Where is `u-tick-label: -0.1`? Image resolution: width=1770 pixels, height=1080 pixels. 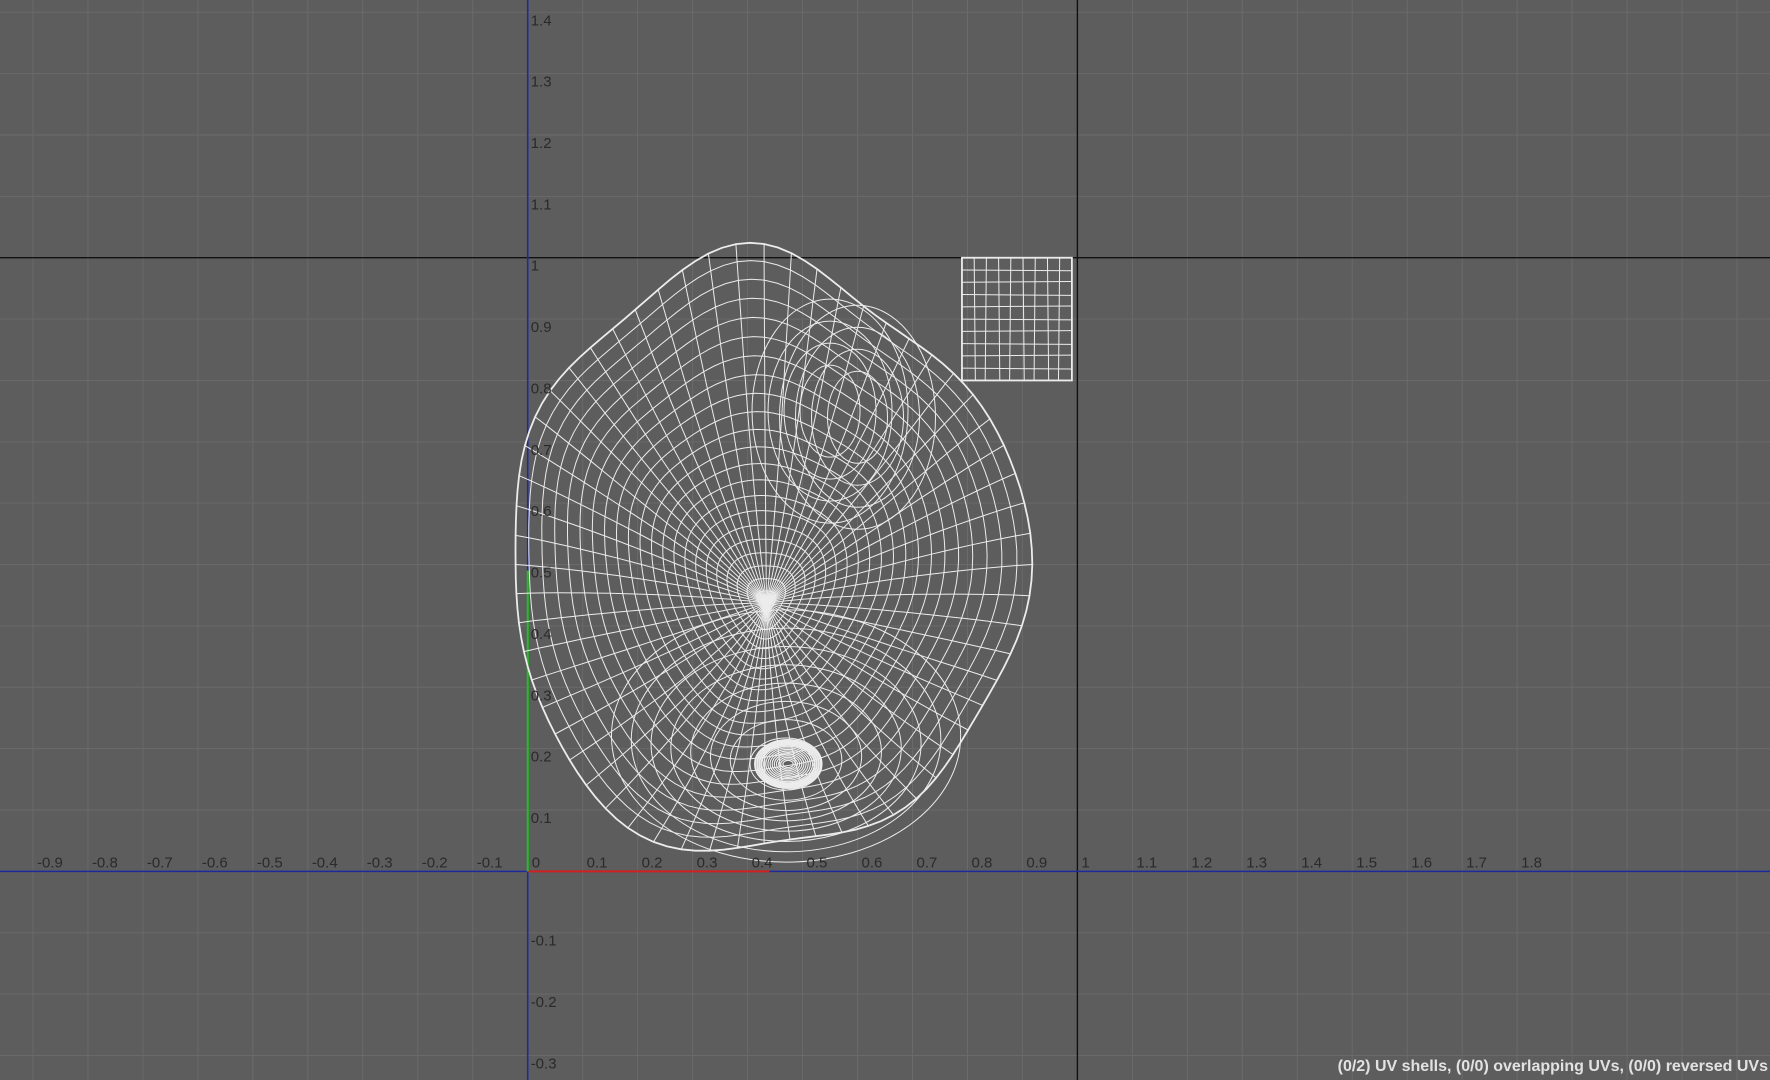
u-tick-label: -0.1 is located at coordinates (490, 862).